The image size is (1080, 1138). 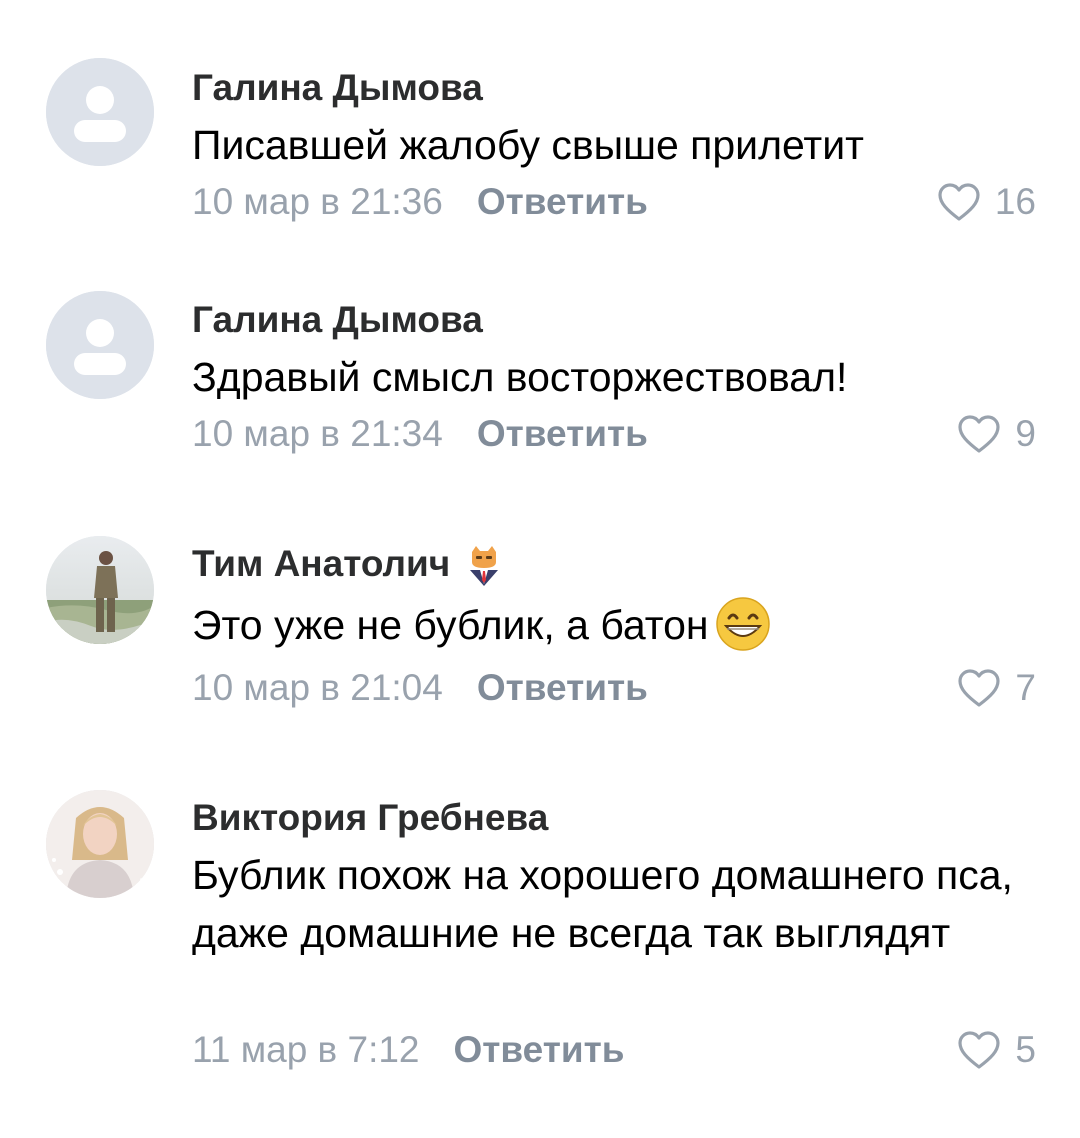 What do you see at coordinates (1025, 433) in the screenshot?
I see `like-count: 9` at bounding box center [1025, 433].